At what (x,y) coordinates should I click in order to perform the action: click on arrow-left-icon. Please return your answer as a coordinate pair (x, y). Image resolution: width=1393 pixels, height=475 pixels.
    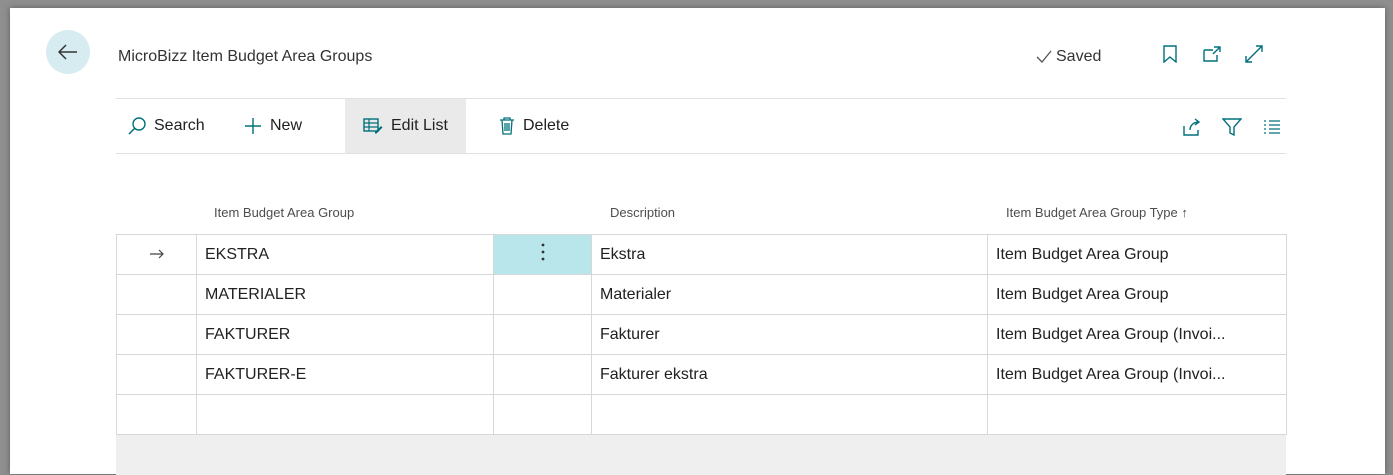
    Looking at the image, I should click on (67, 52).